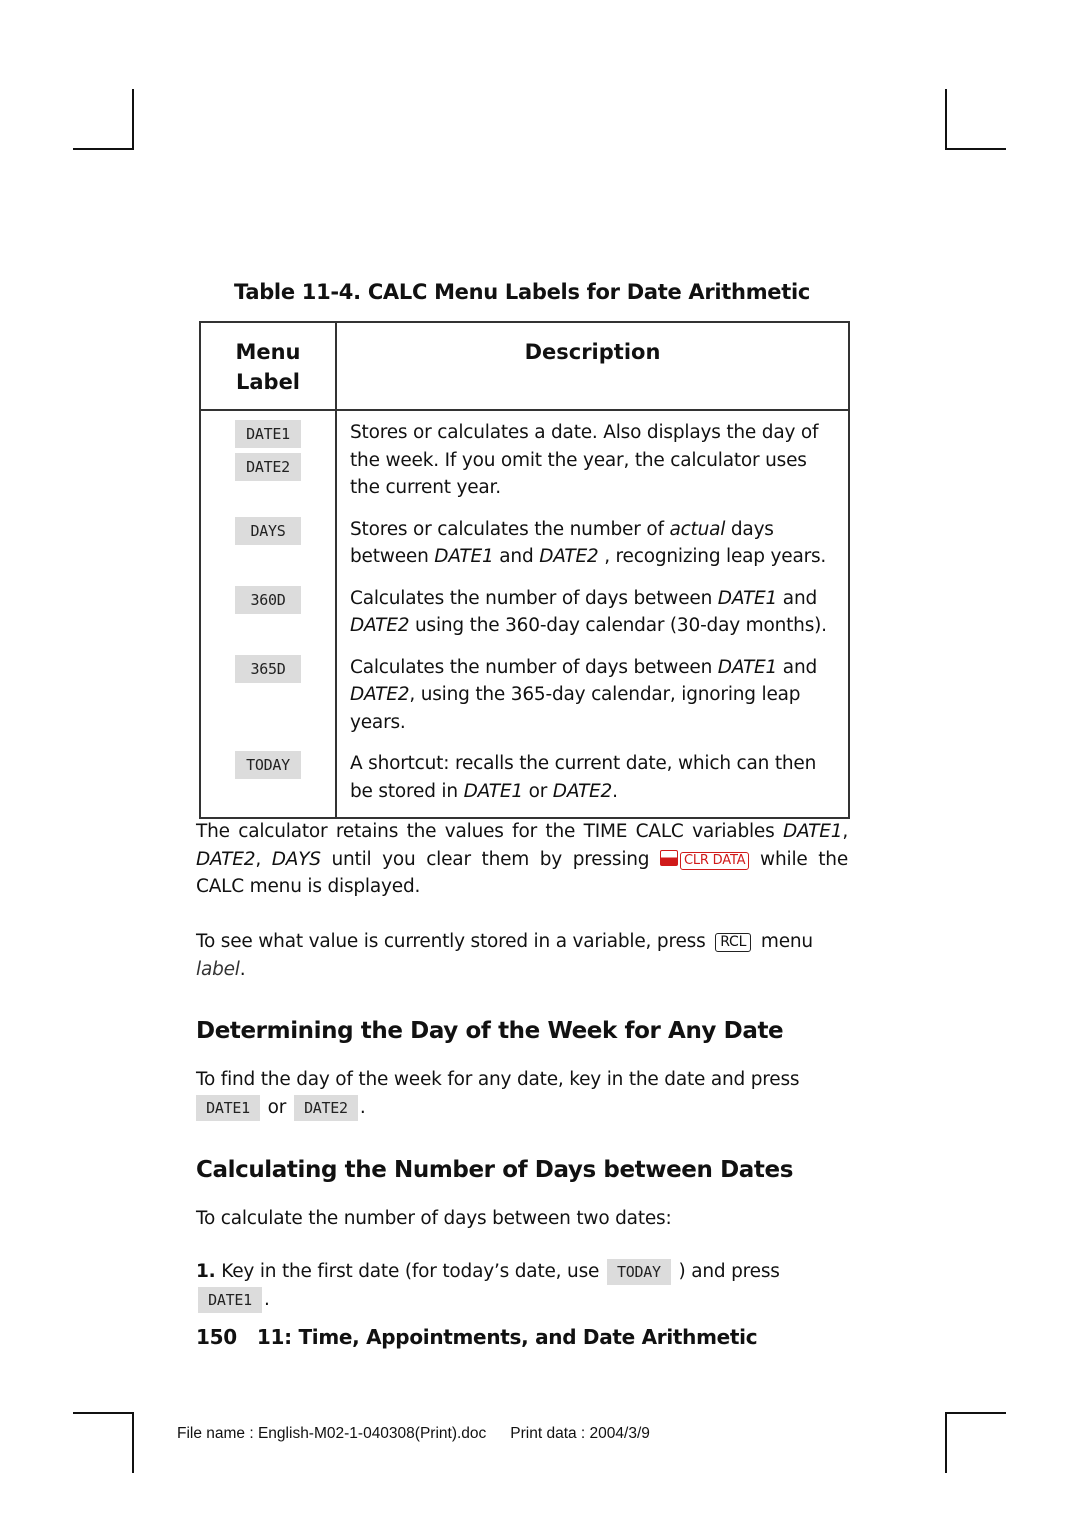 Image resolution: width=1080 pixels, height=1526 pixels. What do you see at coordinates (216, 1337) in the screenshot?
I see `page-number: 150` at bounding box center [216, 1337].